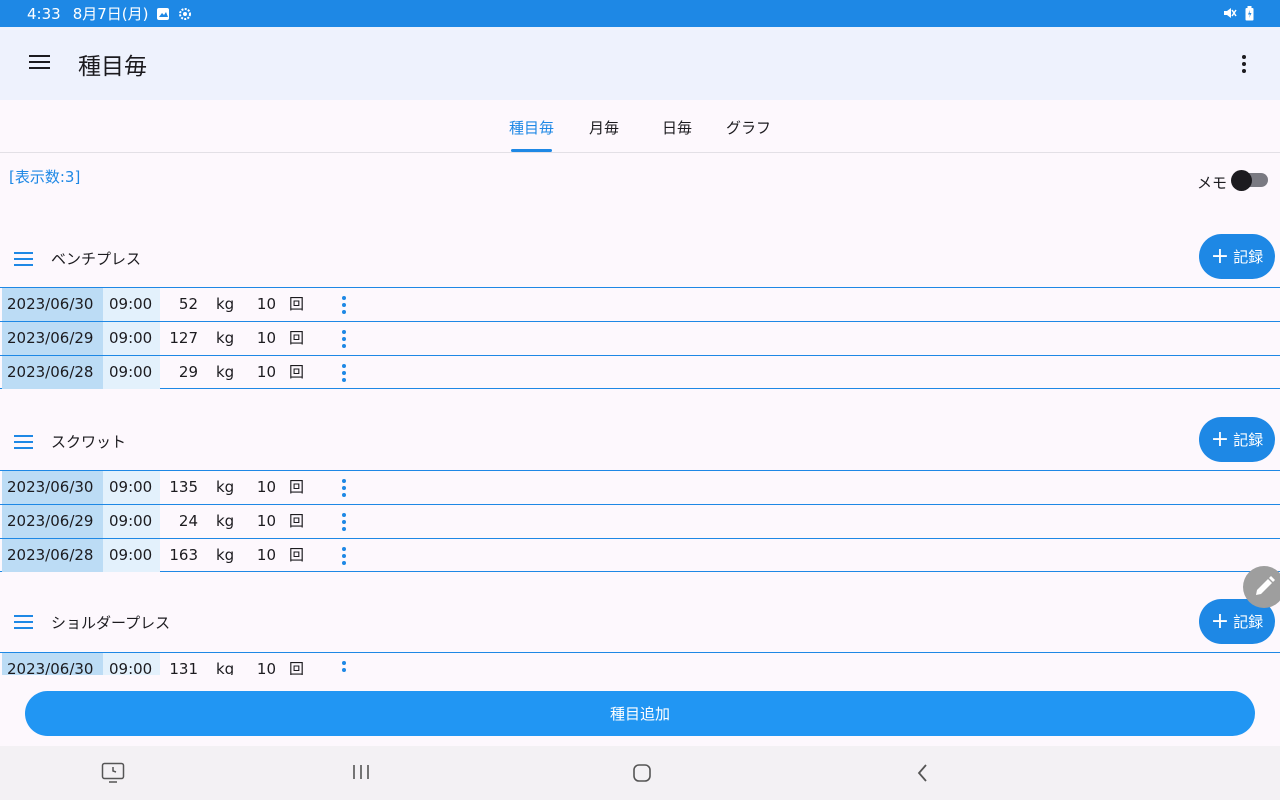 Image resolution: width=1280 pixels, height=800 pixels. Describe the element at coordinates (183, 338) in the screenshot. I see `row-weight: 127` at that location.